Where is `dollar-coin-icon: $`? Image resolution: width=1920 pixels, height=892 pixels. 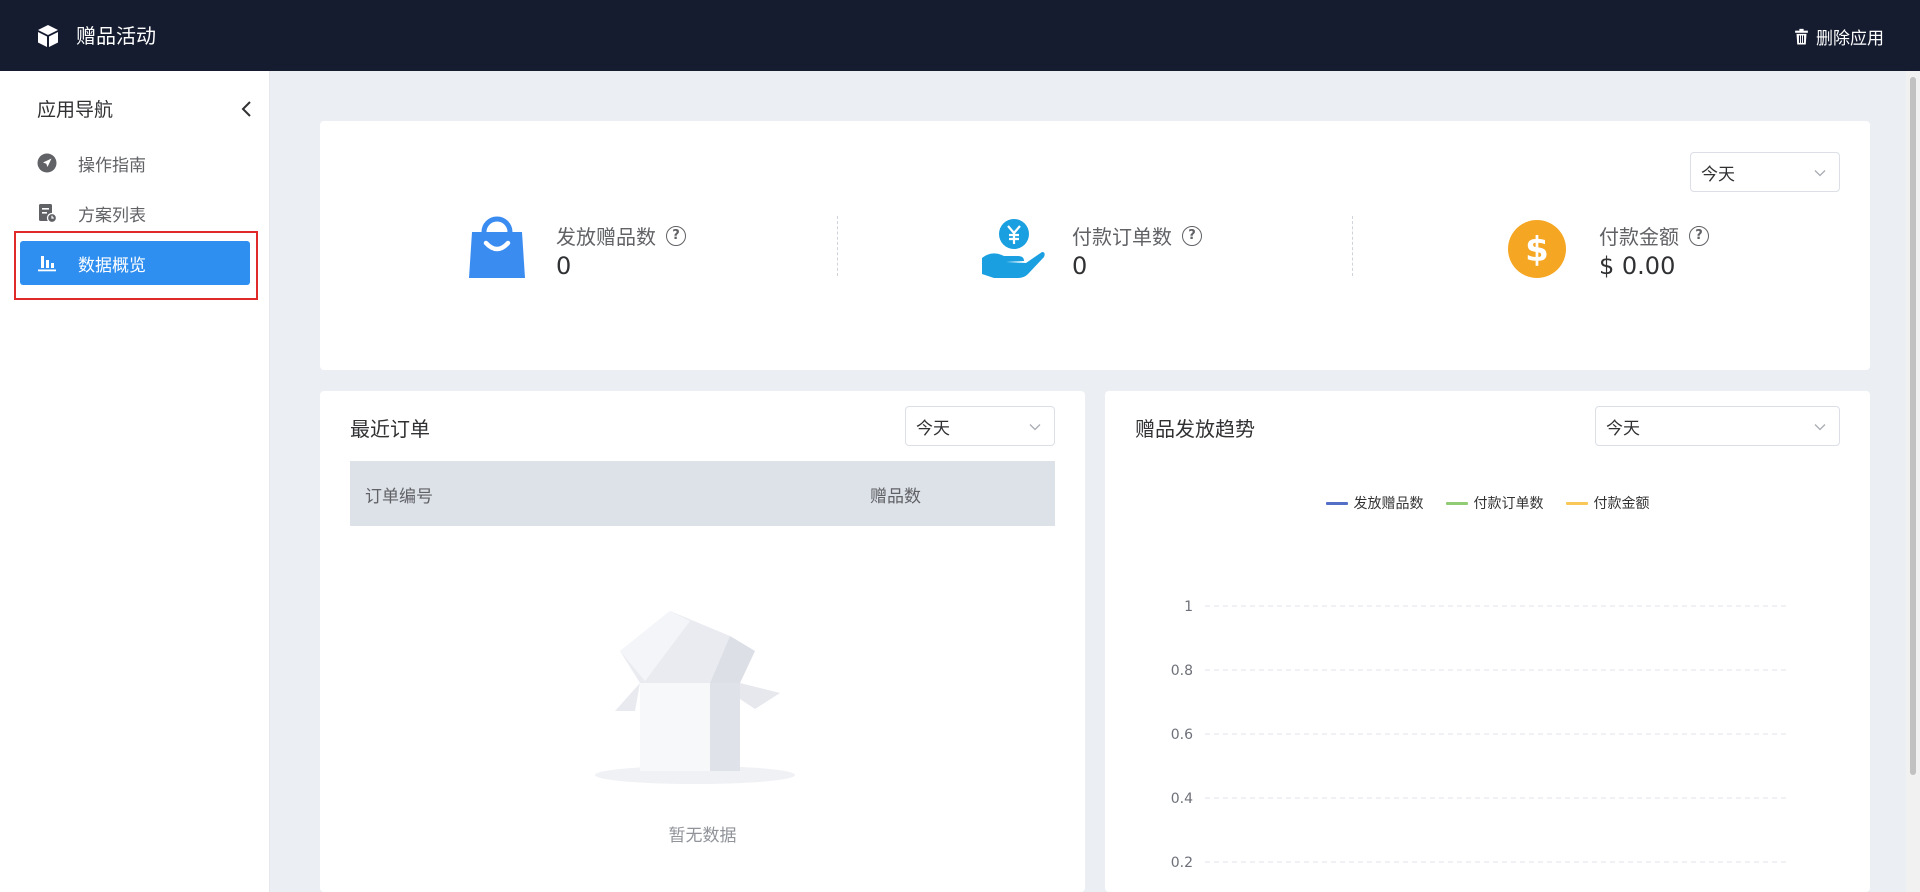
dollar-coin-icon: $ is located at coordinates (1537, 249).